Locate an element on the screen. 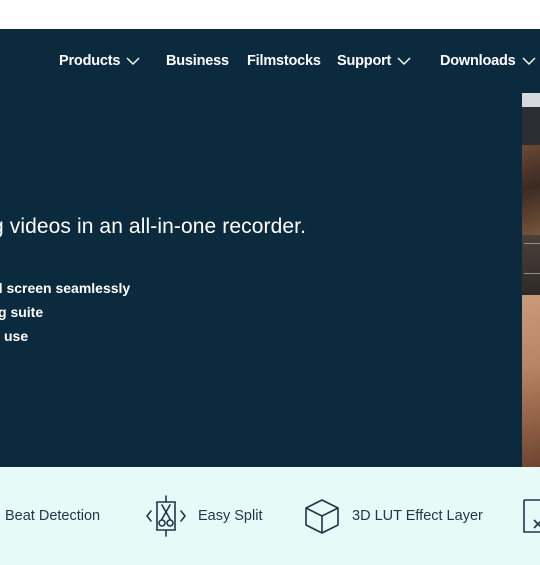 This screenshot has width=540, height=565. nav-item-label: Products is located at coordinates (90, 61).